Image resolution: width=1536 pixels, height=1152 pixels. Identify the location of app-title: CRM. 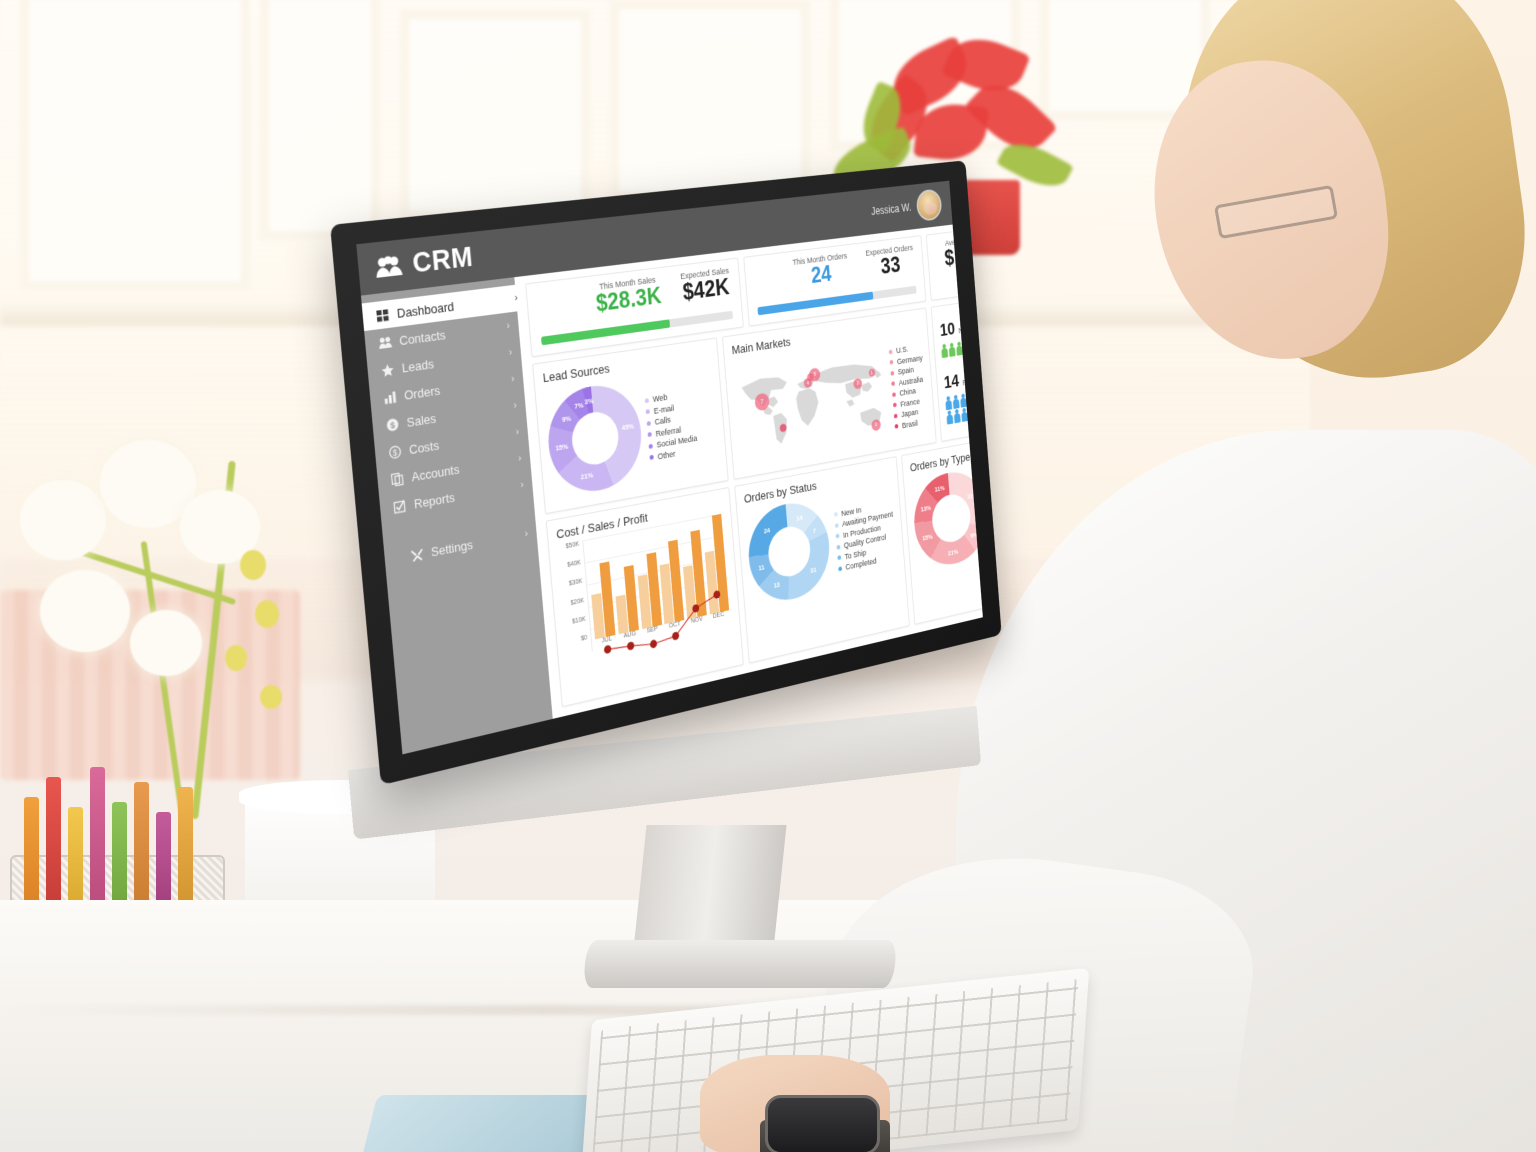
(443, 260).